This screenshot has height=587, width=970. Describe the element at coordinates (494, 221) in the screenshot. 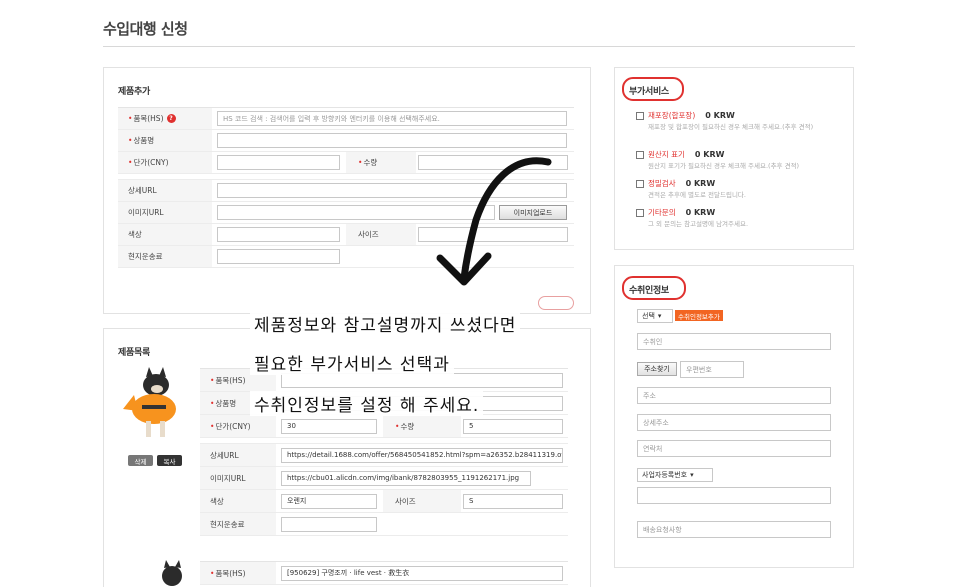

I see `arrow-annotation` at that location.